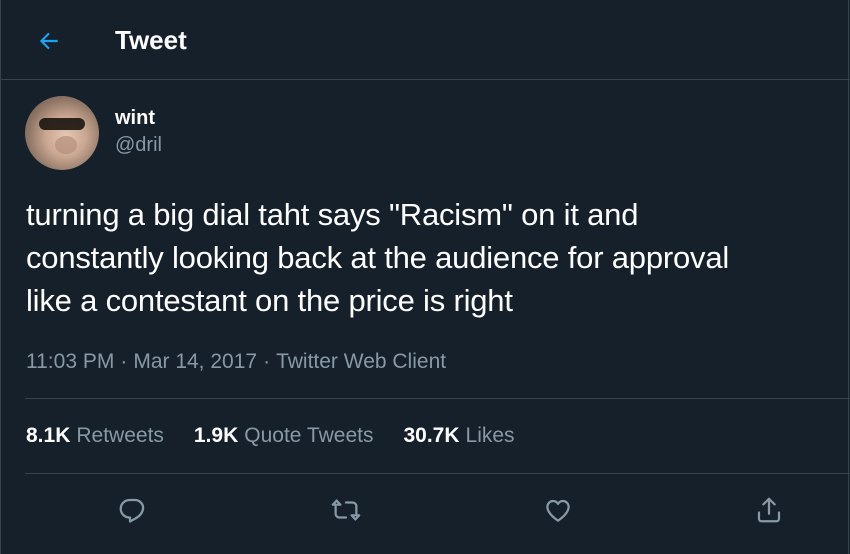 The width and height of the screenshot is (850, 554). Describe the element at coordinates (490, 435) in the screenshot. I see `likes-label: Likes` at that location.